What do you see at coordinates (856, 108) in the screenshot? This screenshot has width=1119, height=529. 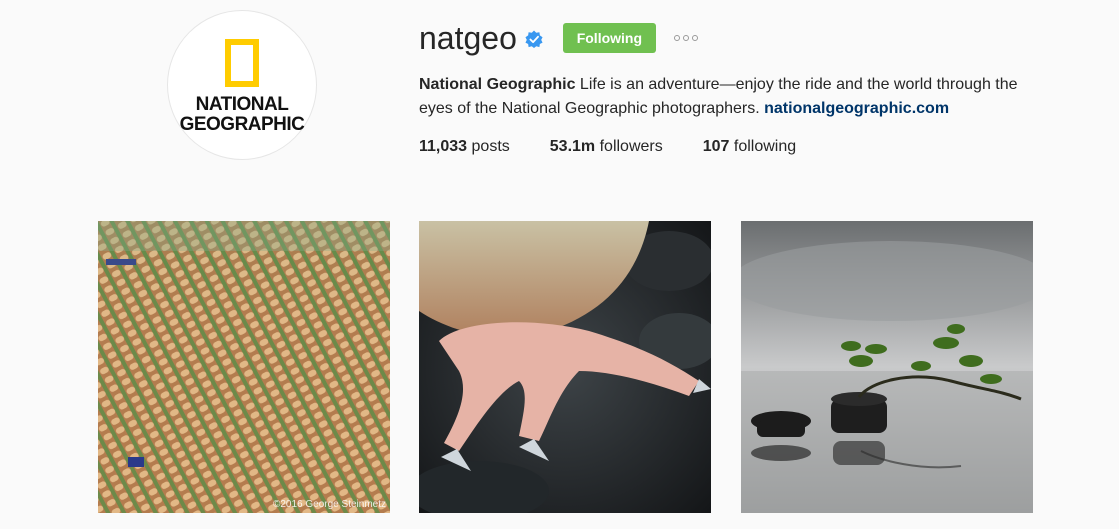 I see `website-link: nationalgeographic.com` at bounding box center [856, 108].